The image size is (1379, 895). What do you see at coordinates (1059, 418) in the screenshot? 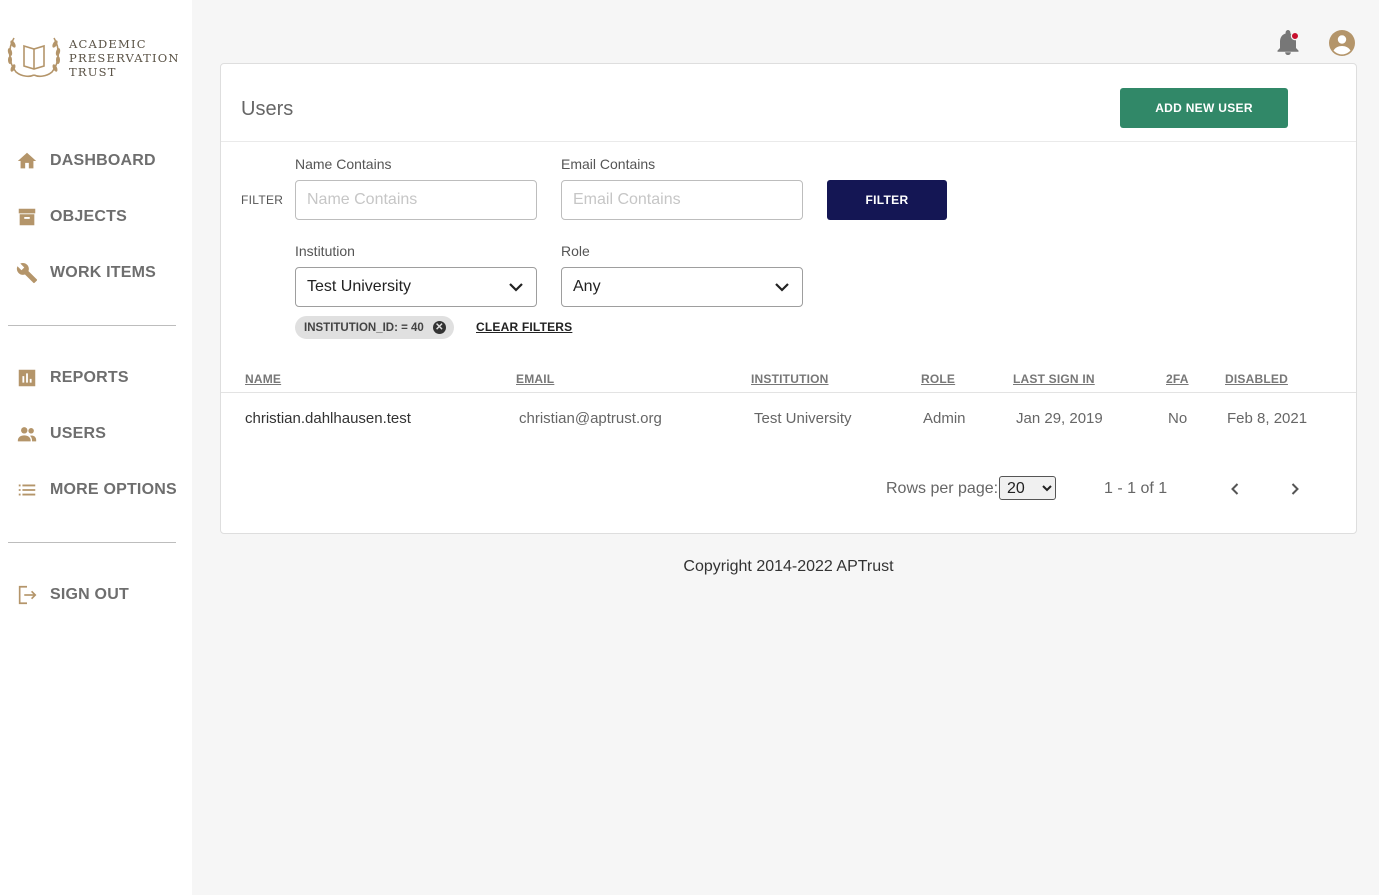
I see `cell-last-sign-in: Jan 29, 2019` at bounding box center [1059, 418].